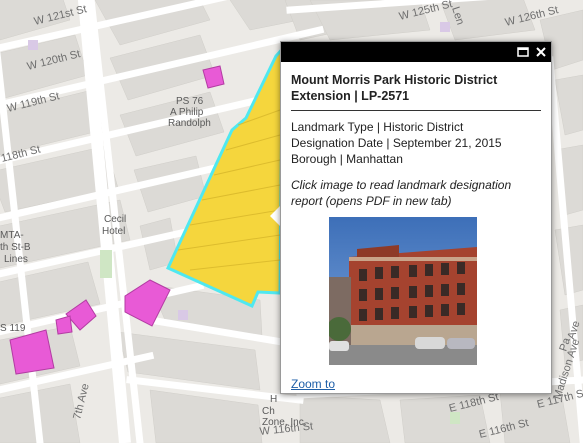  I want to click on place-label-church: H, so click(273, 399).